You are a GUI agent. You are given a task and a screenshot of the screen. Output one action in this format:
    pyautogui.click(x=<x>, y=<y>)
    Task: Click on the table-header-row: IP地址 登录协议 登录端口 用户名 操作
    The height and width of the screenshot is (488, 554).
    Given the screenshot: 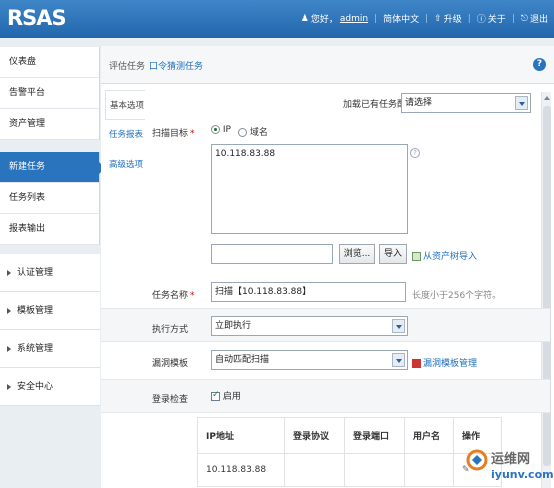 What is the action you would take?
    pyautogui.click(x=349, y=435)
    